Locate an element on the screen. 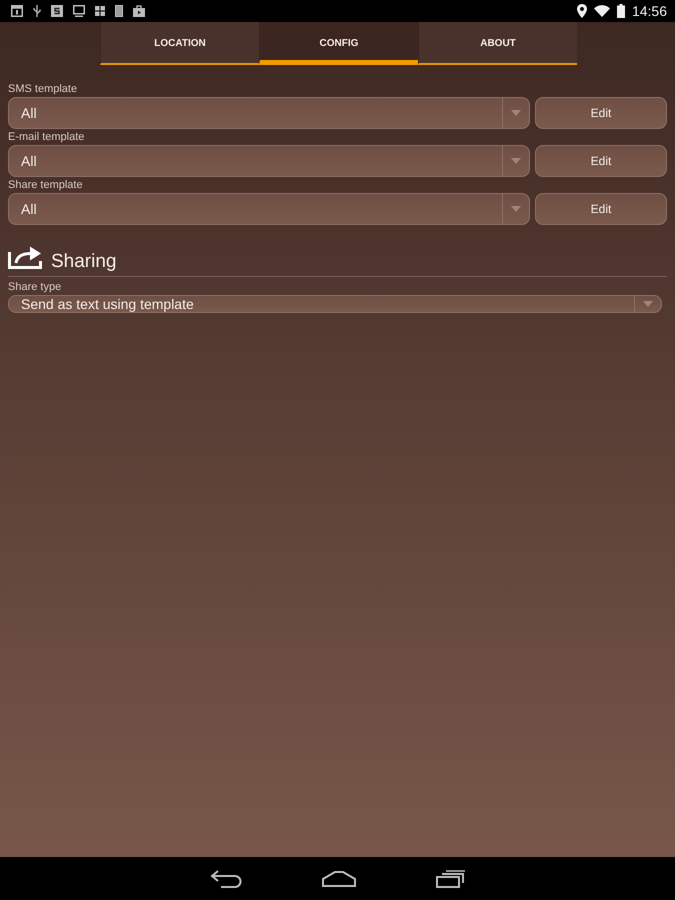 The image size is (675, 900). share-type-dropdown: Send as text using template is located at coordinates (335, 304).